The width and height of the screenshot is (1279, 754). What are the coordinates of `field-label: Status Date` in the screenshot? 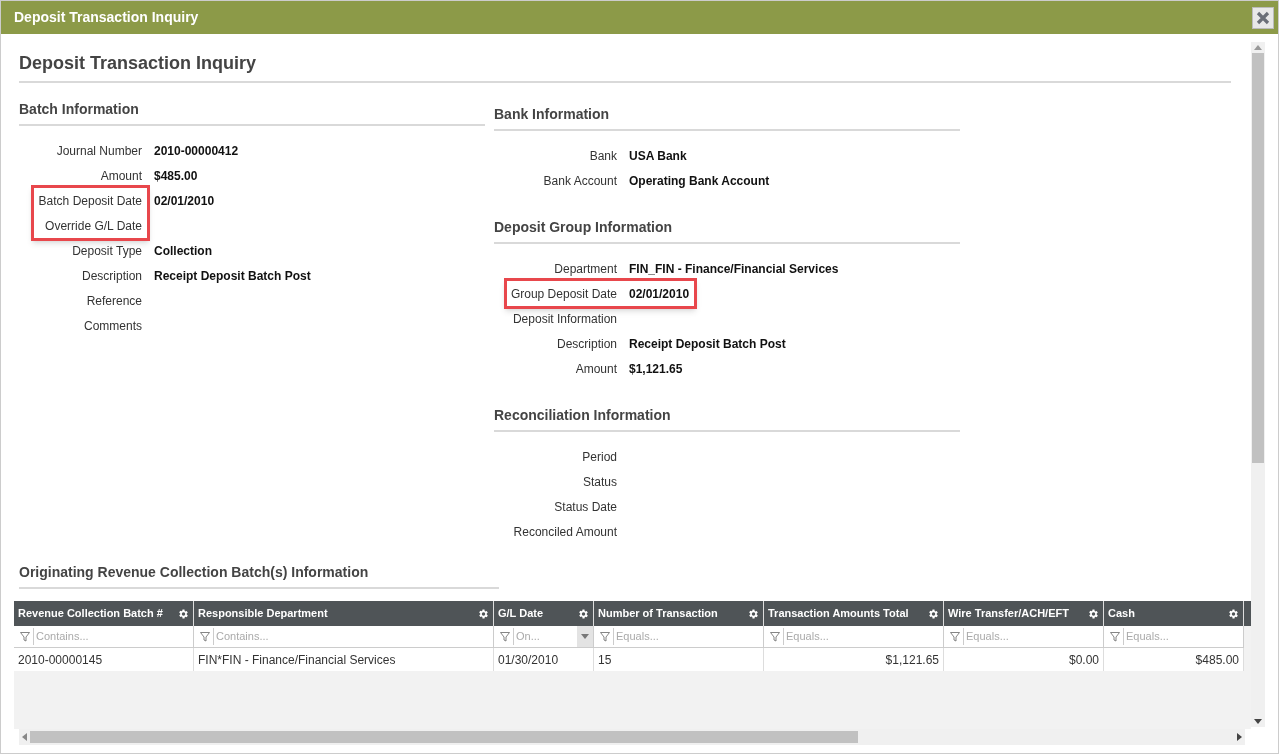 It's located at (585, 507).